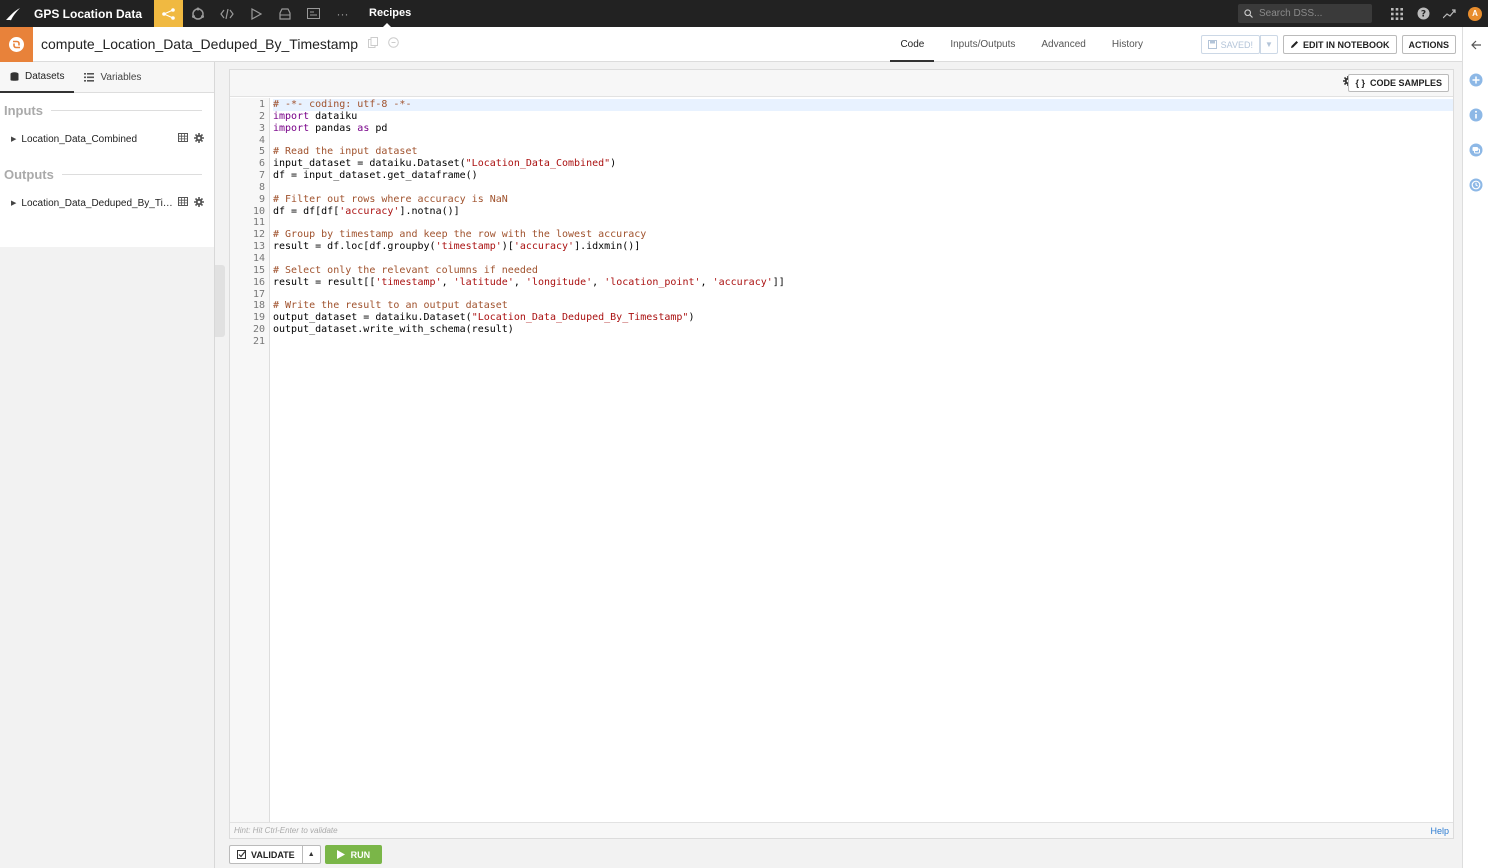 The width and height of the screenshot is (1488, 868). Describe the element at coordinates (1268, 44) in the screenshot. I see `save-options-caret: ▼` at that location.